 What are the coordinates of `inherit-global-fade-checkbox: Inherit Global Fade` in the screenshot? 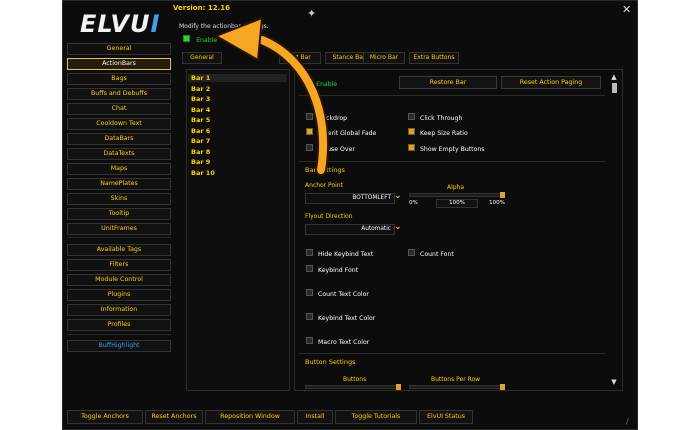 It's located at (341, 132).